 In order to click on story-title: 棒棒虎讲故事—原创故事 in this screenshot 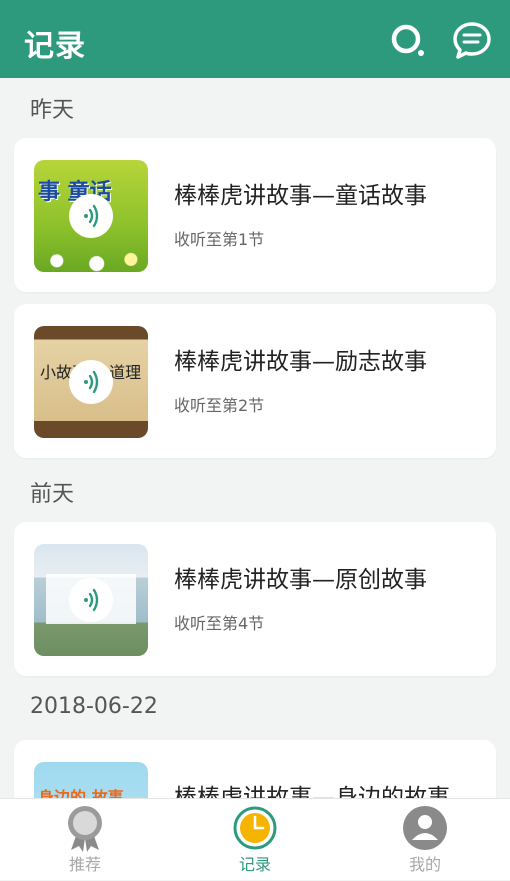, I will do `click(300, 580)`.